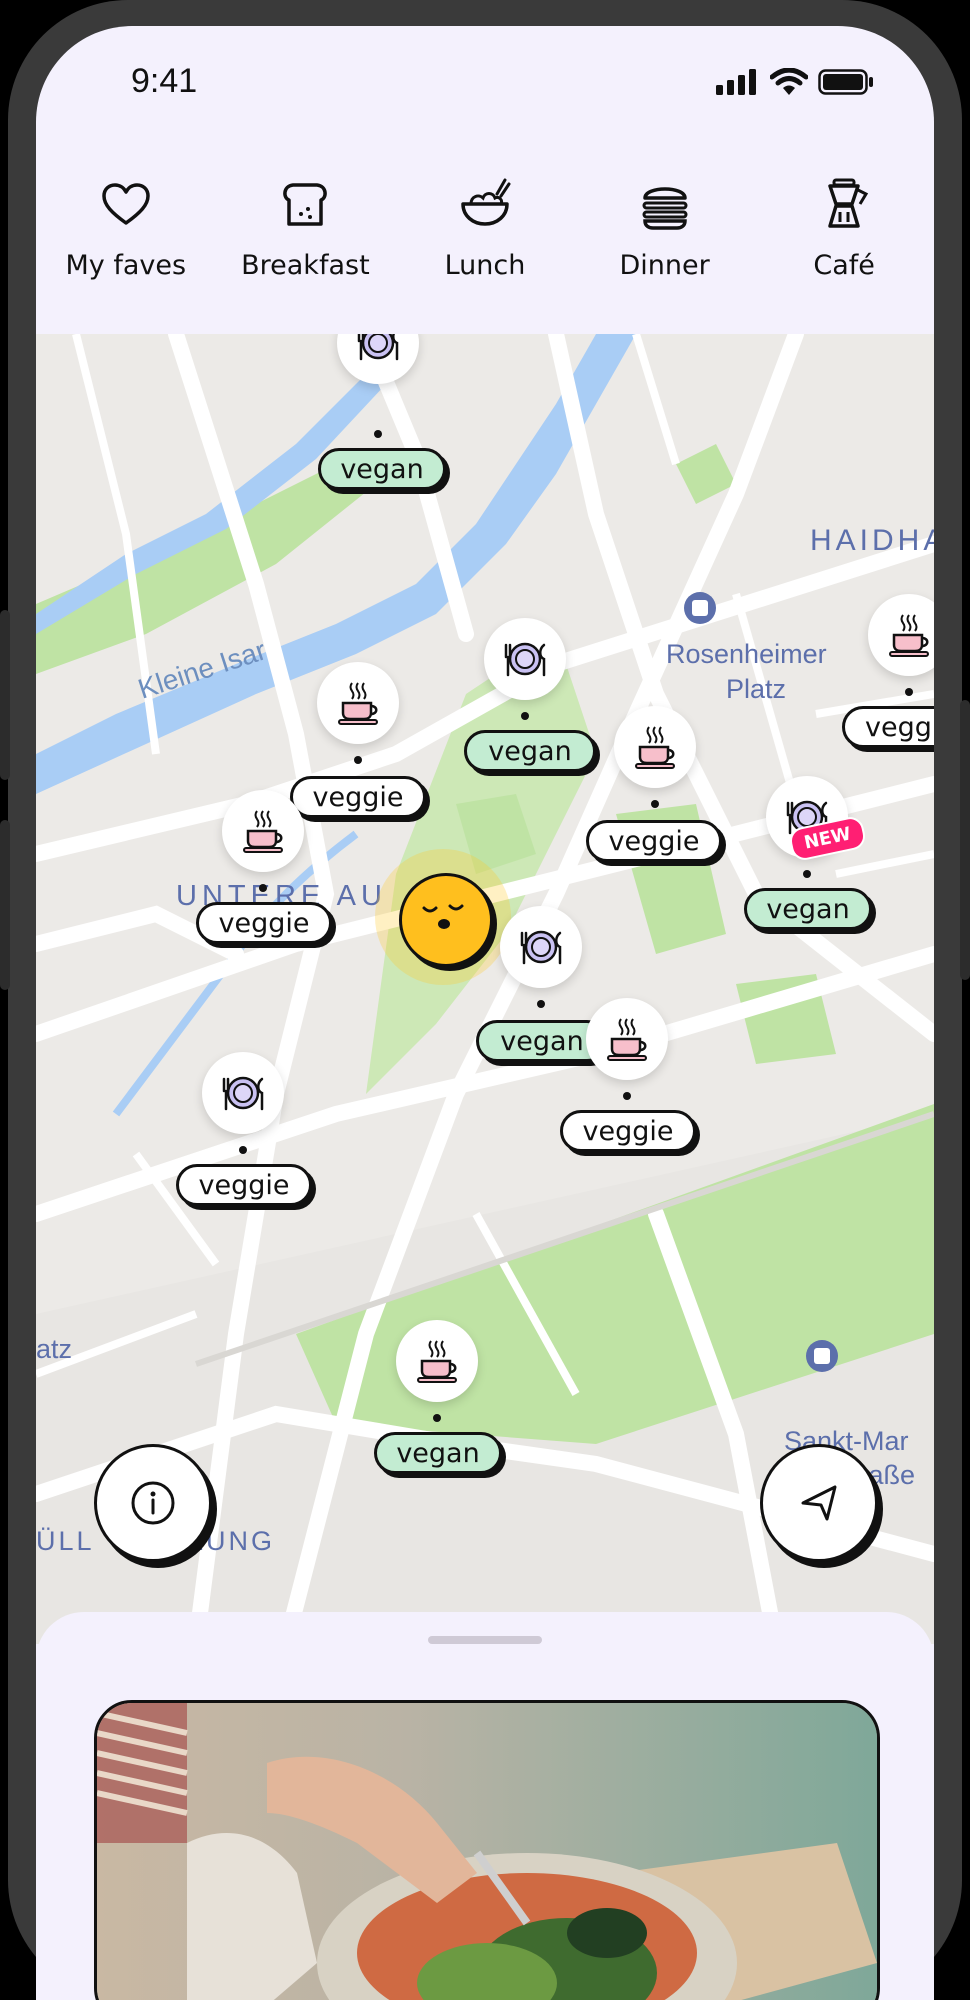  Describe the element at coordinates (305, 204) in the screenshot. I see `toast-icon` at that location.